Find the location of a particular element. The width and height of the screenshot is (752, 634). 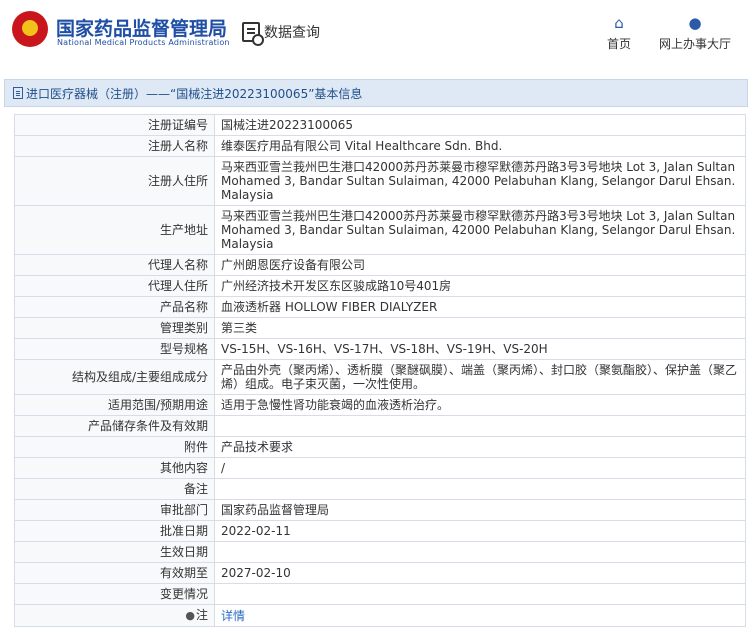

table-row: 产品名称 血液透析器 HOLLOW FIBER DIALYZER is located at coordinates (380, 307).